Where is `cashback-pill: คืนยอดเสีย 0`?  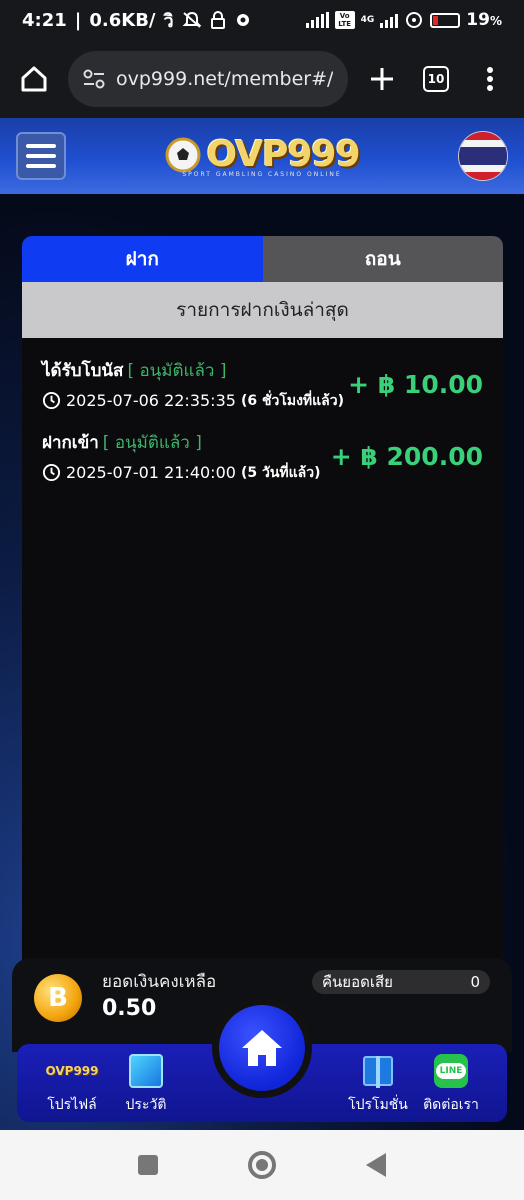 cashback-pill: คืนยอดเสีย 0 is located at coordinates (401, 982).